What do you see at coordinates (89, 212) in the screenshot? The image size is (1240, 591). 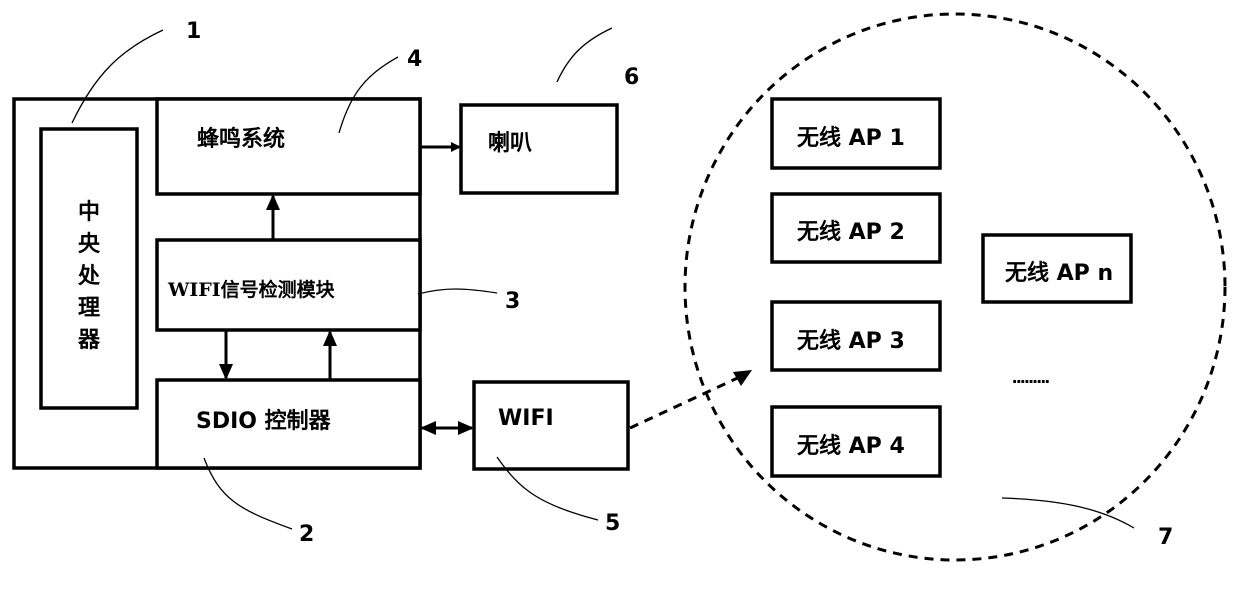 I see `cpu-label-char: 中` at bounding box center [89, 212].